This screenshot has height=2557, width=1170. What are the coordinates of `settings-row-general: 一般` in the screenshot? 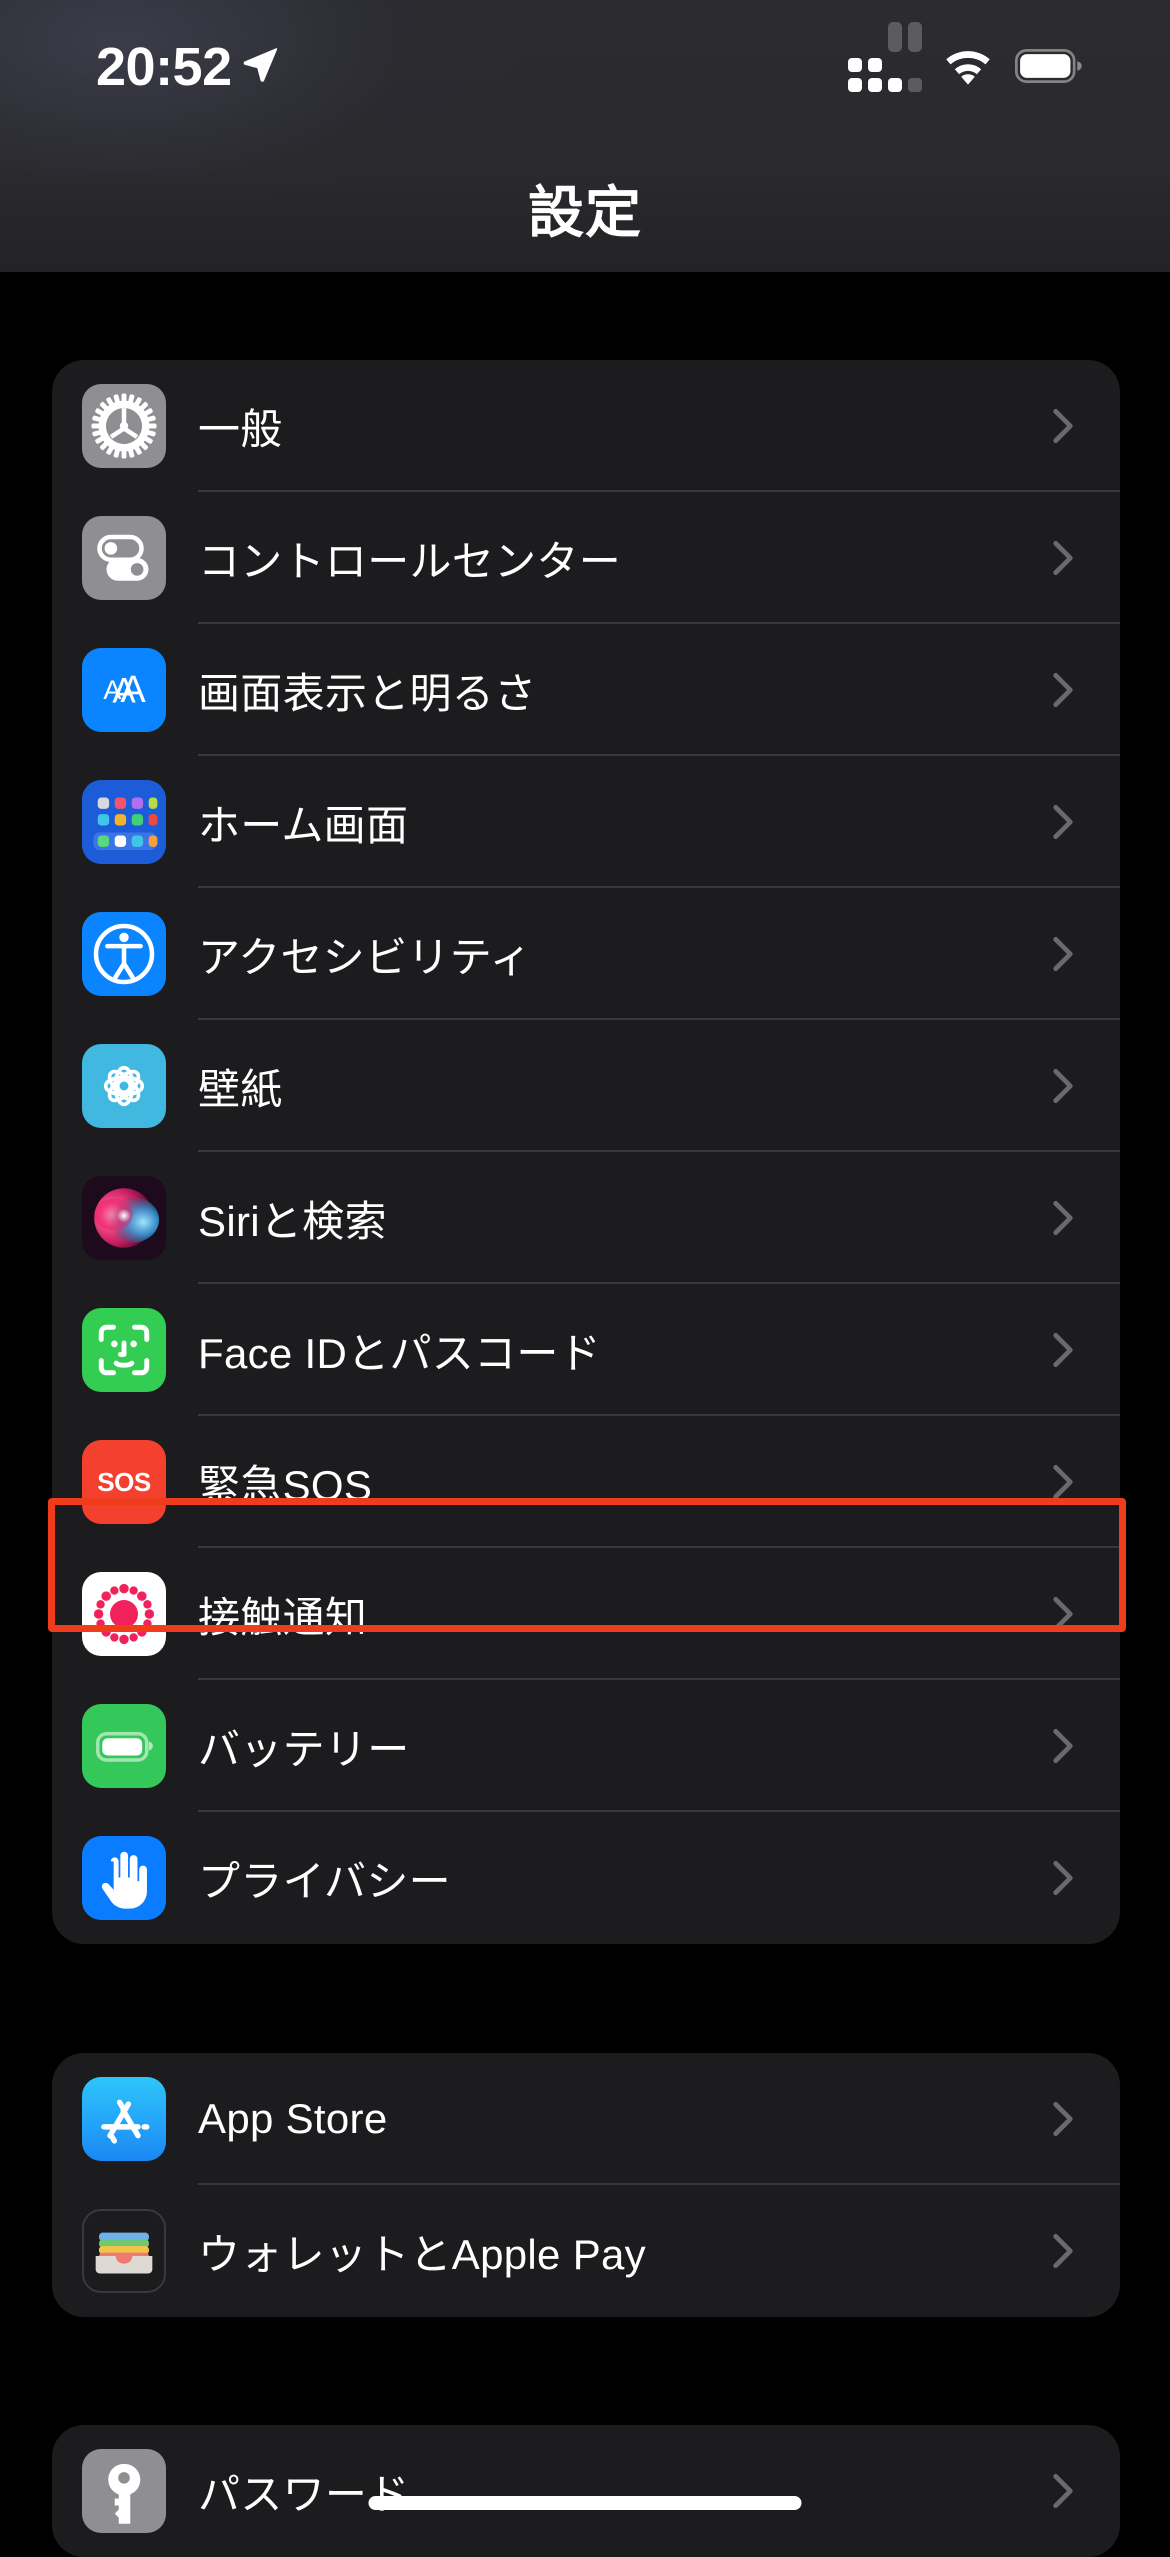 It's located at (586, 426).